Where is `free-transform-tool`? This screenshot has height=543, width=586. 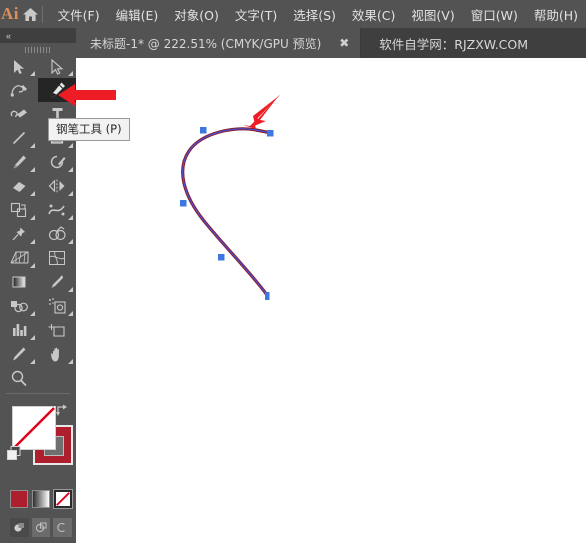 free-transform-tool is located at coordinates (19, 234).